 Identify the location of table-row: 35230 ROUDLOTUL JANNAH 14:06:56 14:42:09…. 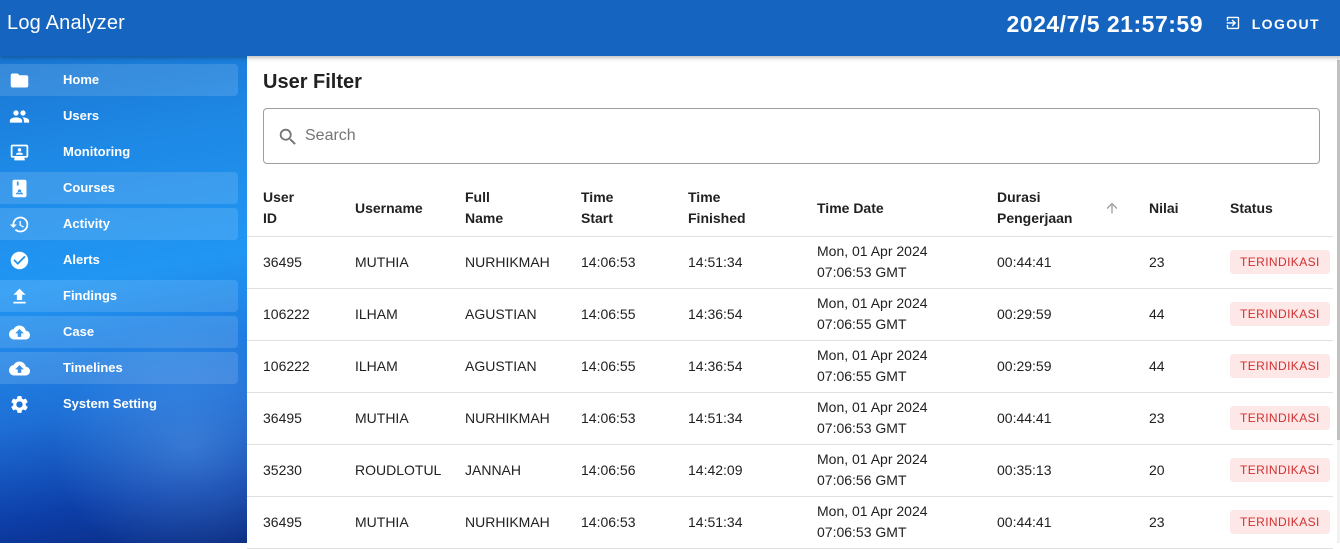
(790, 470).